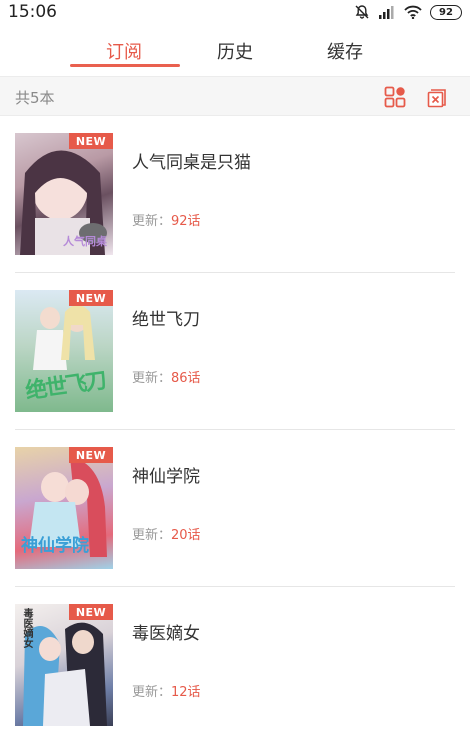  I want to click on wifi-icon, so click(413, 12).